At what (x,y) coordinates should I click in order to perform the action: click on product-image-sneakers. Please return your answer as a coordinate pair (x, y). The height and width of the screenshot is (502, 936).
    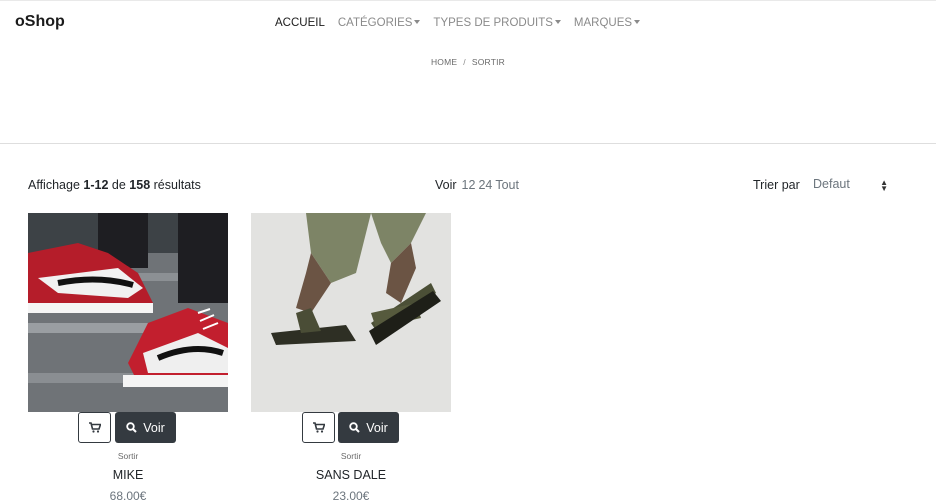
    Looking at the image, I should click on (128, 312).